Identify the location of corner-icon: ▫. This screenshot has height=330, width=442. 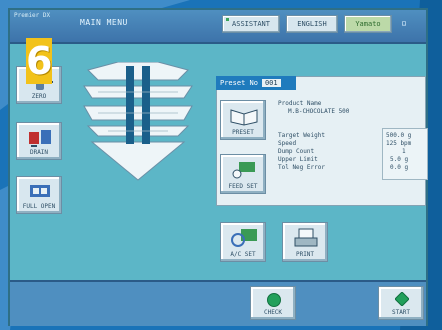
(404, 24).